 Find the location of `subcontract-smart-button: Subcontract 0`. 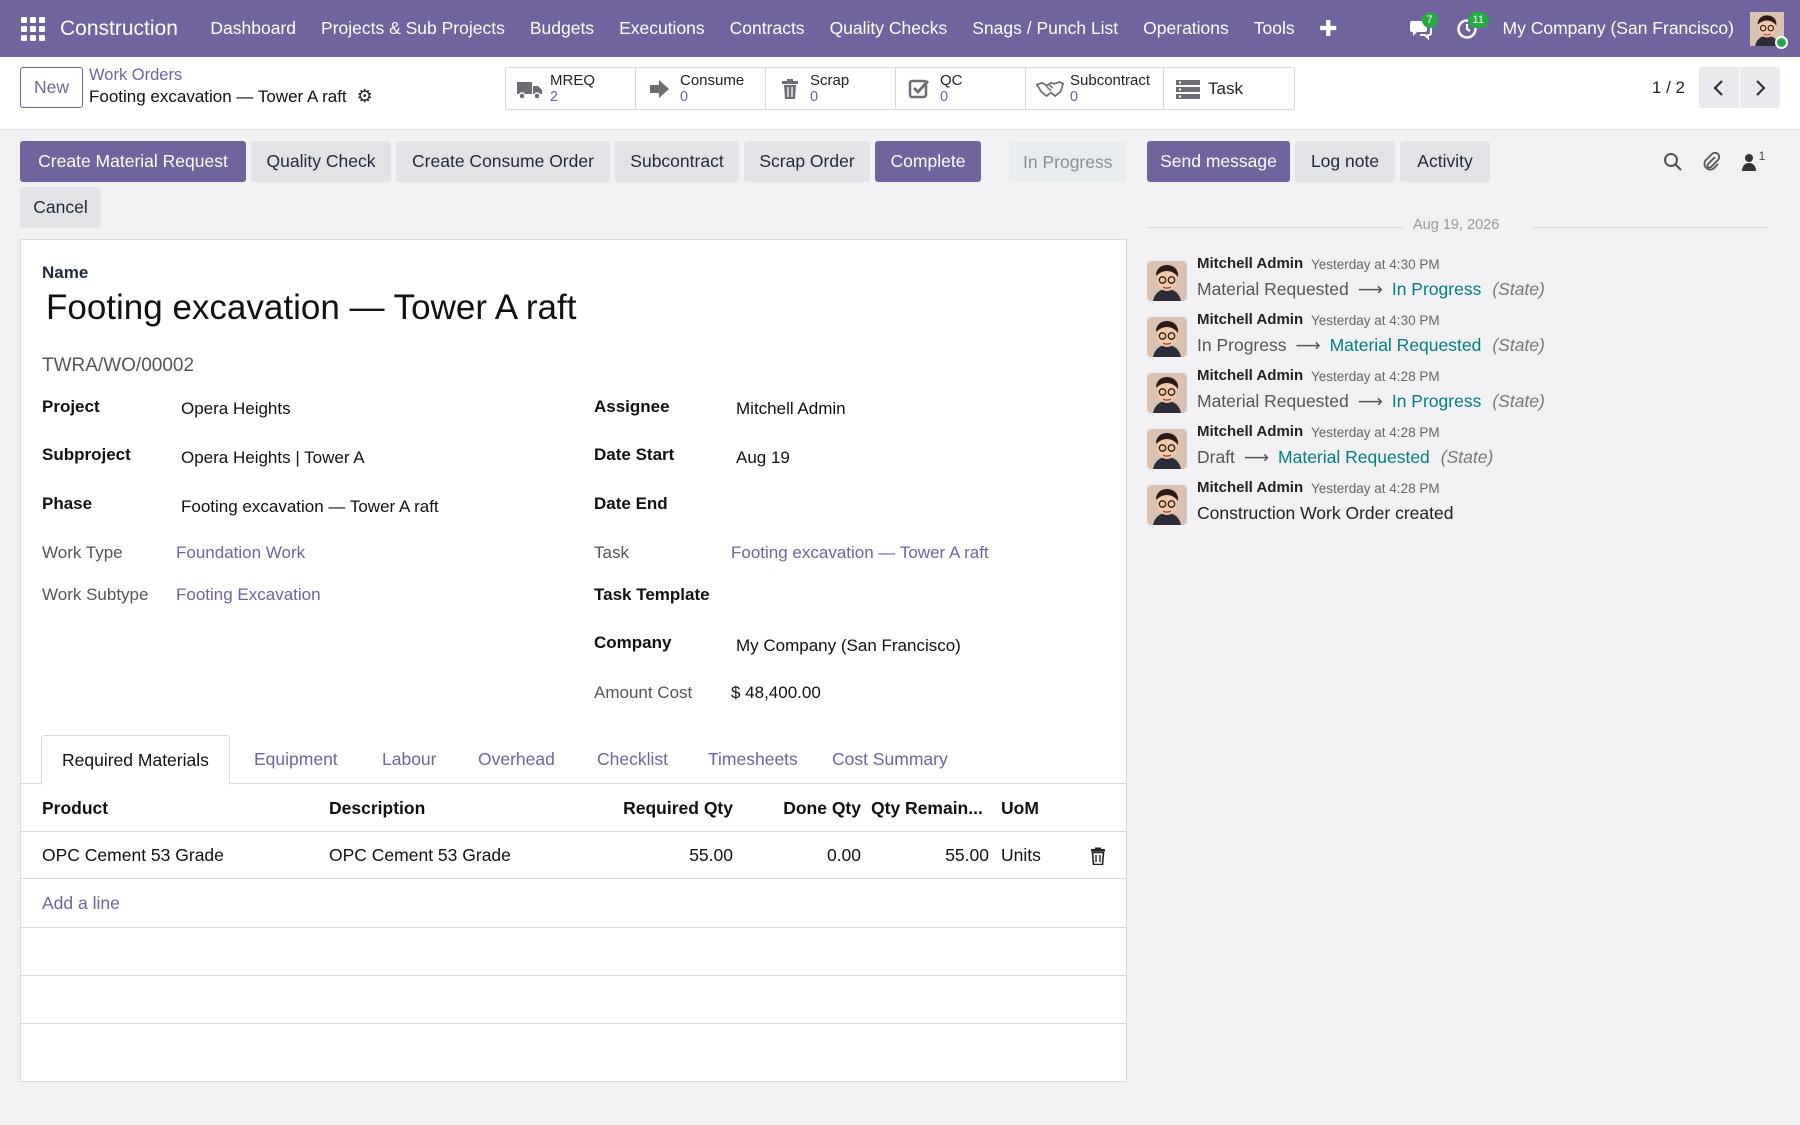

subcontract-smart-button: Subcontract 0 is located at coordinates (1095, 88).